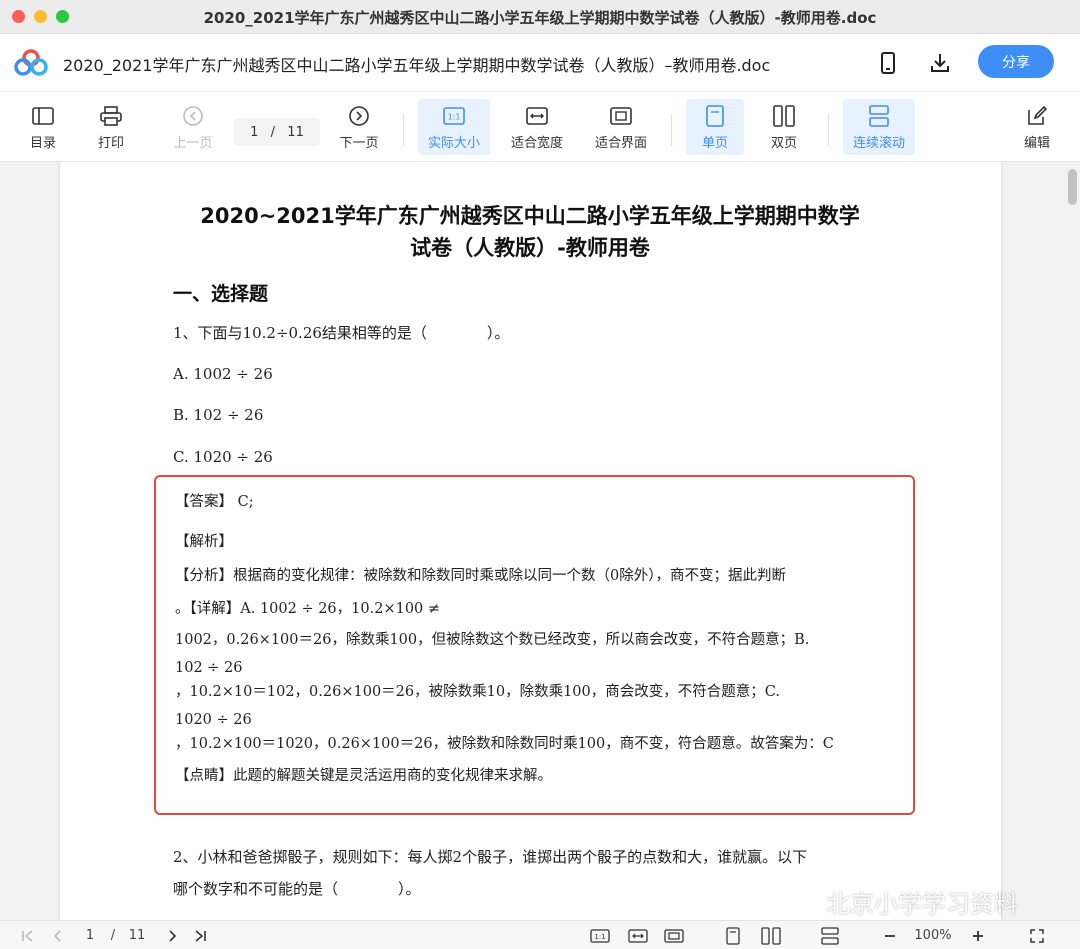 The width and height of the screenshot is (1080, 949). I want to click on single-page-button: 单页, so click(715, 127).